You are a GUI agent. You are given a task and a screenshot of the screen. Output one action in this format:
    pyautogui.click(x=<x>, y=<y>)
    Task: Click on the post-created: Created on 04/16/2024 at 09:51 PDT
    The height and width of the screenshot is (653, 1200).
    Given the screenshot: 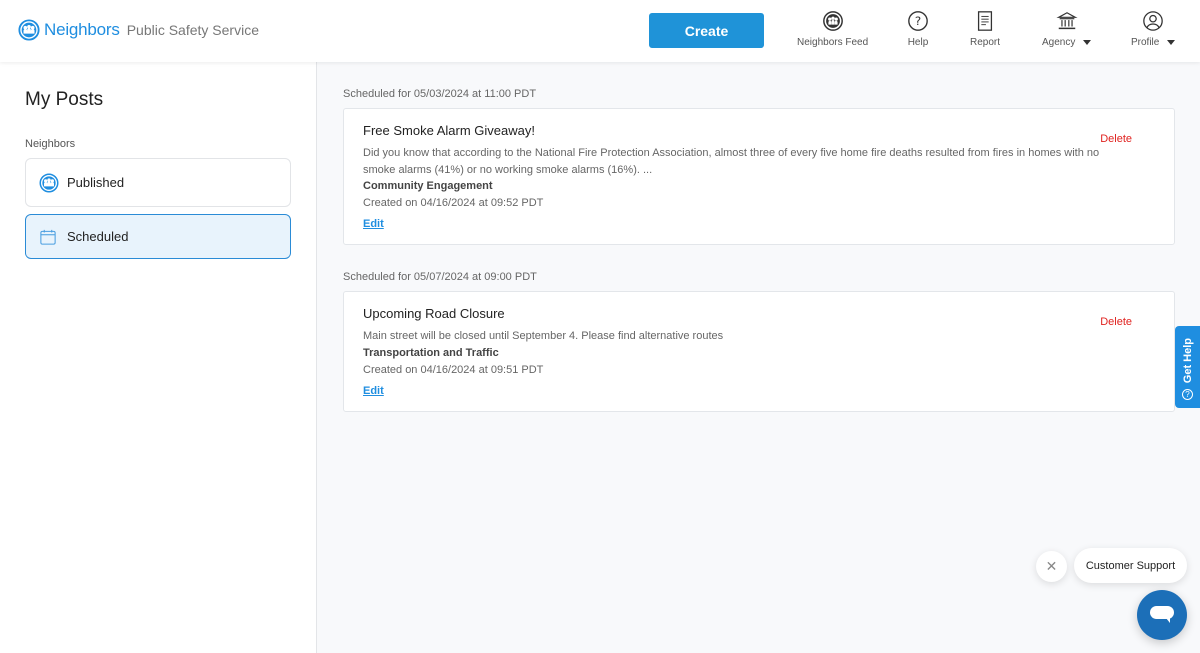 What is the action you would take?
    pyautogui.click(x=453, y=370)
    